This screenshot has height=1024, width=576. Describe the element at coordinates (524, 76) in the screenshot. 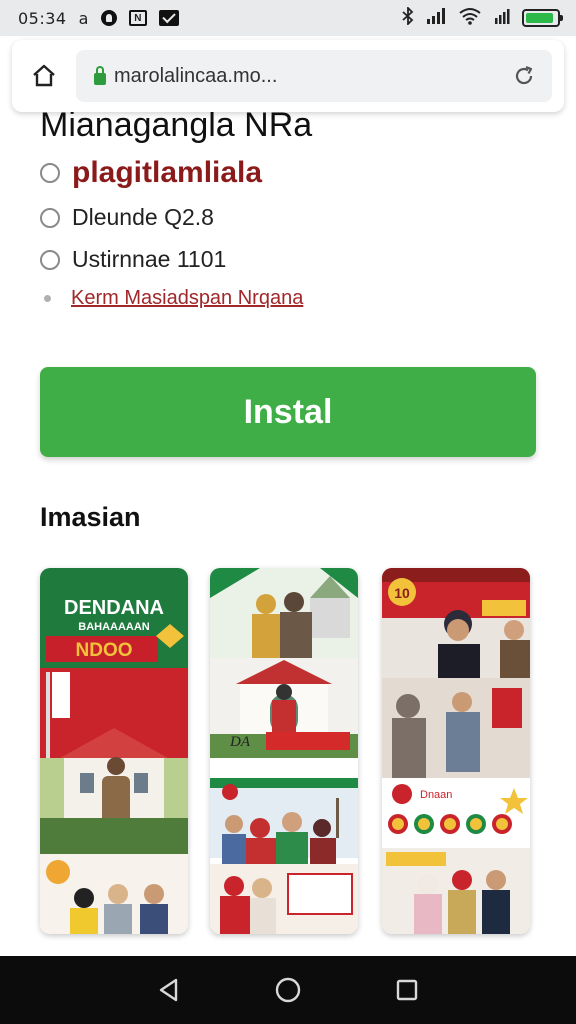

I see `reload-icon` at that location.